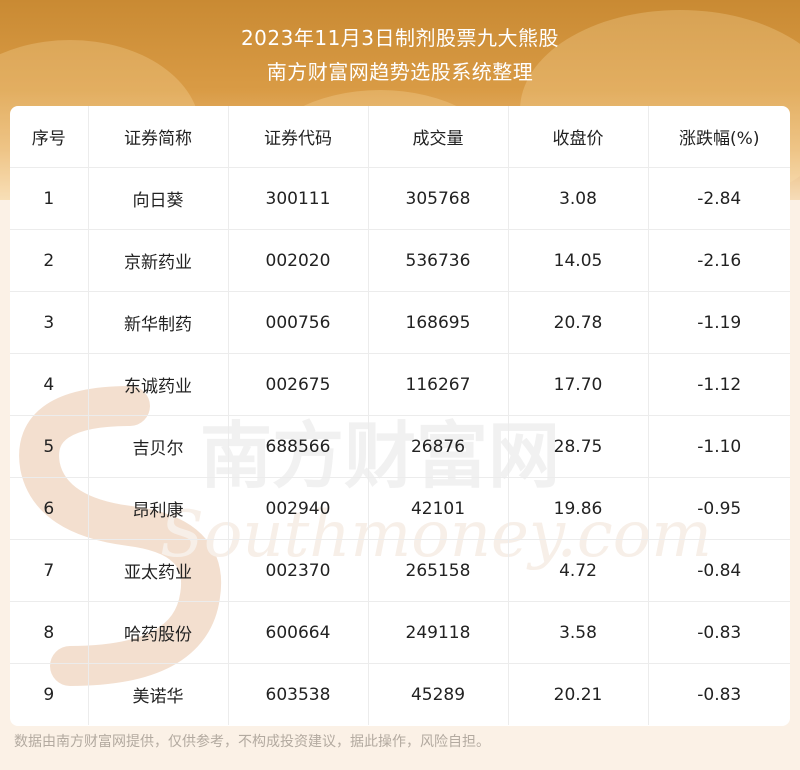 This screenshot has width=800, height=770. What do you see at coordinates (158, 570) in the screenshot?
I see `cell-name: 亚太药业` at bounding box center [158, 570].